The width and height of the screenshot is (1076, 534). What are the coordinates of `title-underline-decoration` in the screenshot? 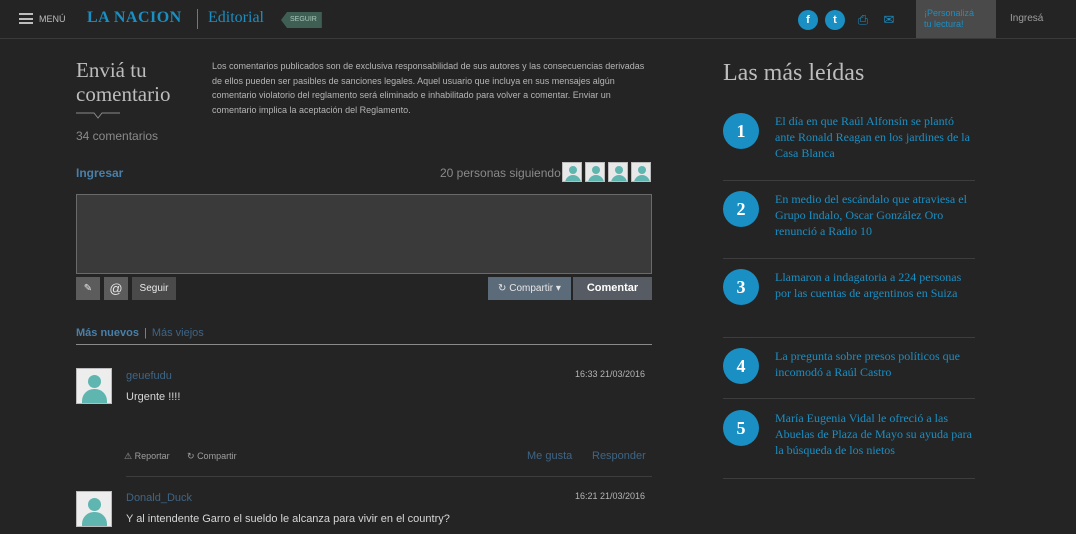 It's located at (98, 115).